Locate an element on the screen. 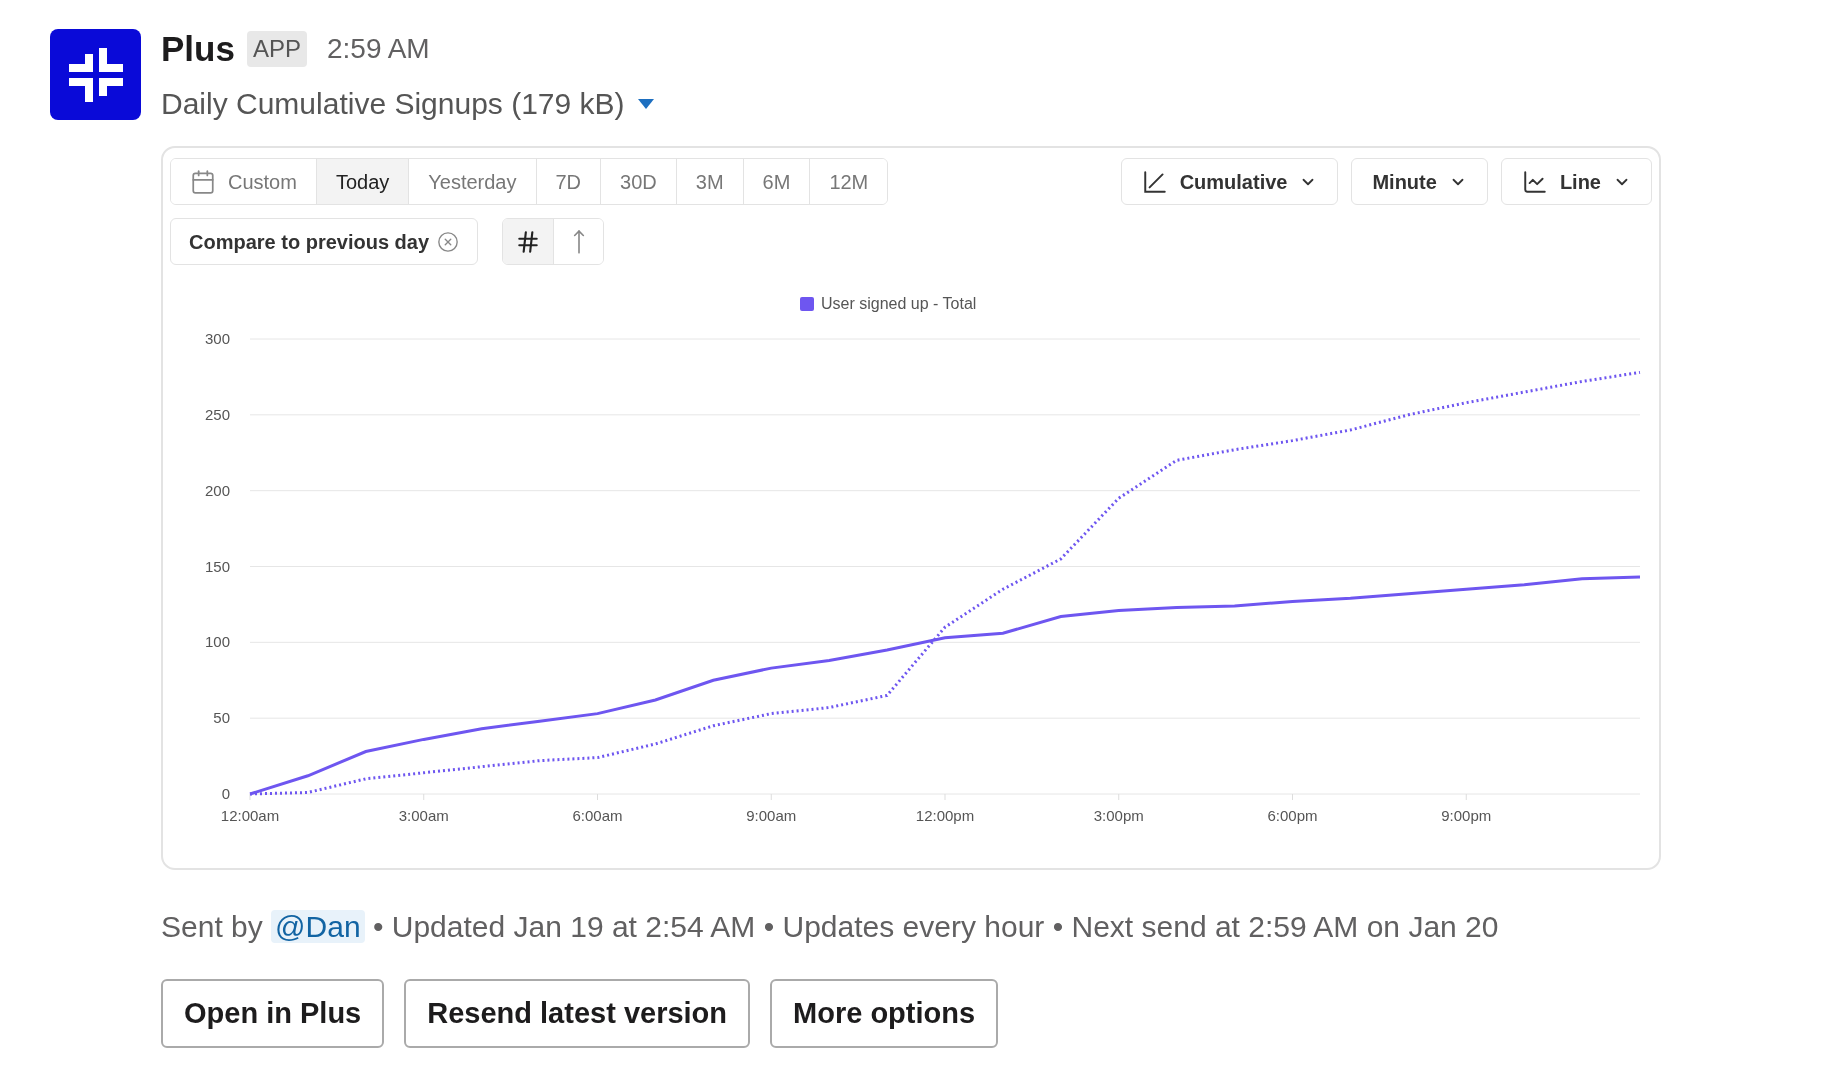  period-tab: Today is located at coordinates (363, 181).